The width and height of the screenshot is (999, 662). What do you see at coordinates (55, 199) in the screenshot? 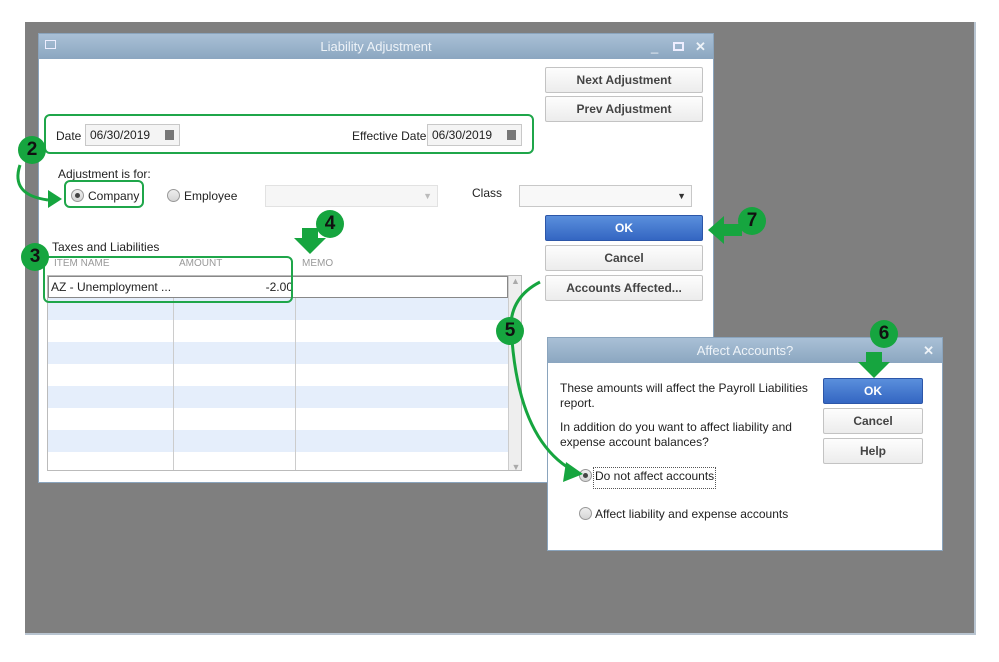
I see `arrow-2-head` at bounding box center [55, 199].